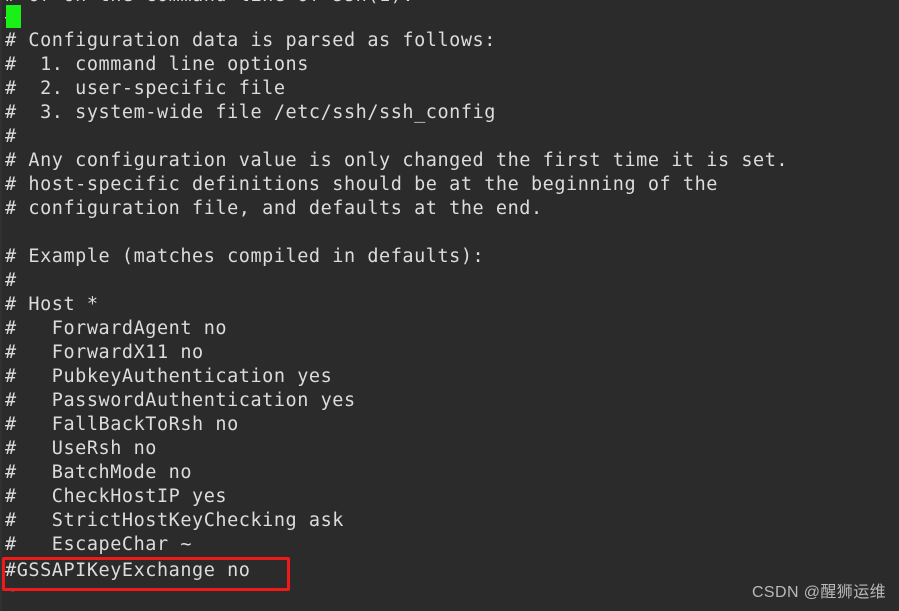 The height and width of the screenshot is (611, 899). What do you see at coordinates (209, 4) in the screenshot?
I see `terminal-line: # or on the command line of ssh(1).` at bounding box center [209, 4].